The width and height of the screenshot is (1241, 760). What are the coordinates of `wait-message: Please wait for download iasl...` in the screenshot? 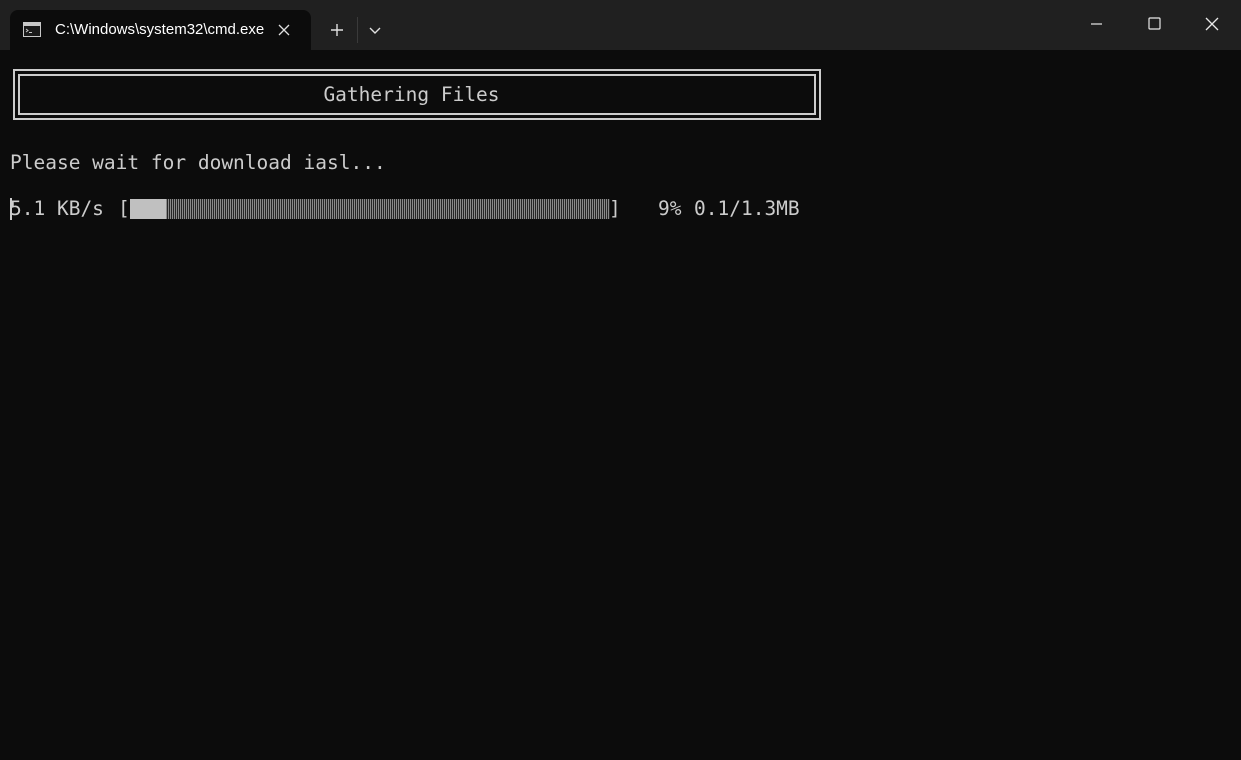 It's located at (198, 162).